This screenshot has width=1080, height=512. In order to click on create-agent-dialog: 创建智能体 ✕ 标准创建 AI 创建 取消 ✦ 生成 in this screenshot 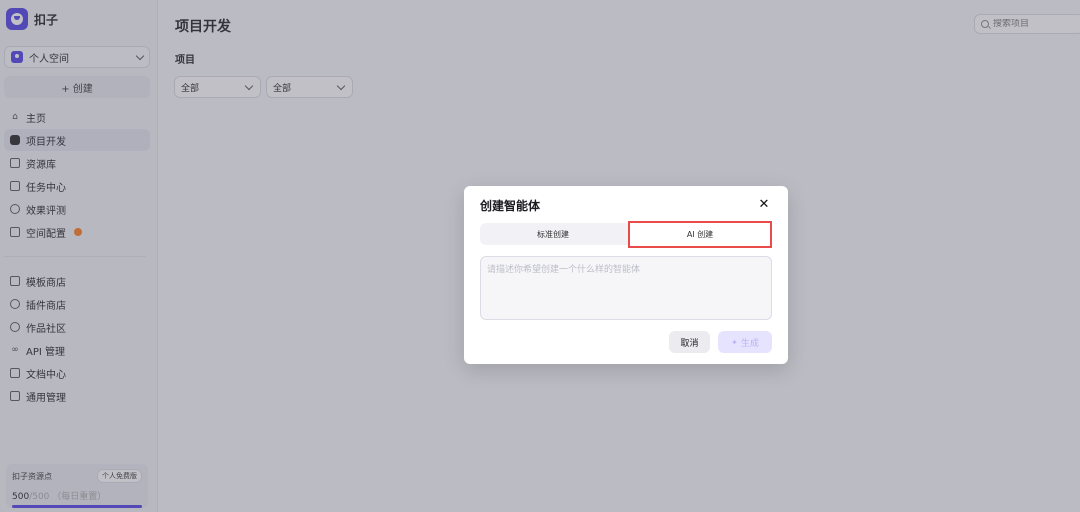, I will do `click(626, 275)`.